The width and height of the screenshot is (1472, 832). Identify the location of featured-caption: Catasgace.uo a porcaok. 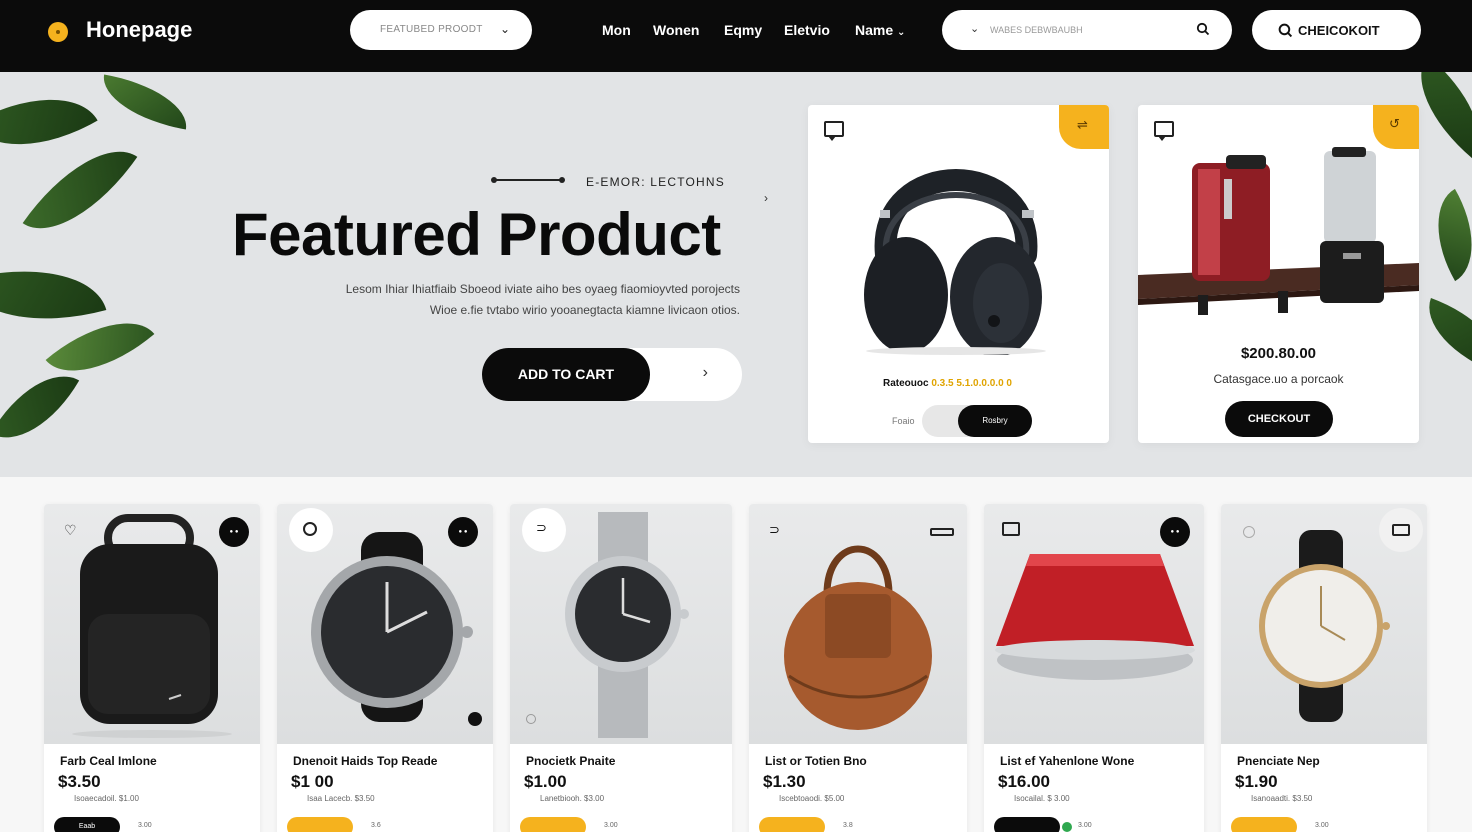
(1278, 379).